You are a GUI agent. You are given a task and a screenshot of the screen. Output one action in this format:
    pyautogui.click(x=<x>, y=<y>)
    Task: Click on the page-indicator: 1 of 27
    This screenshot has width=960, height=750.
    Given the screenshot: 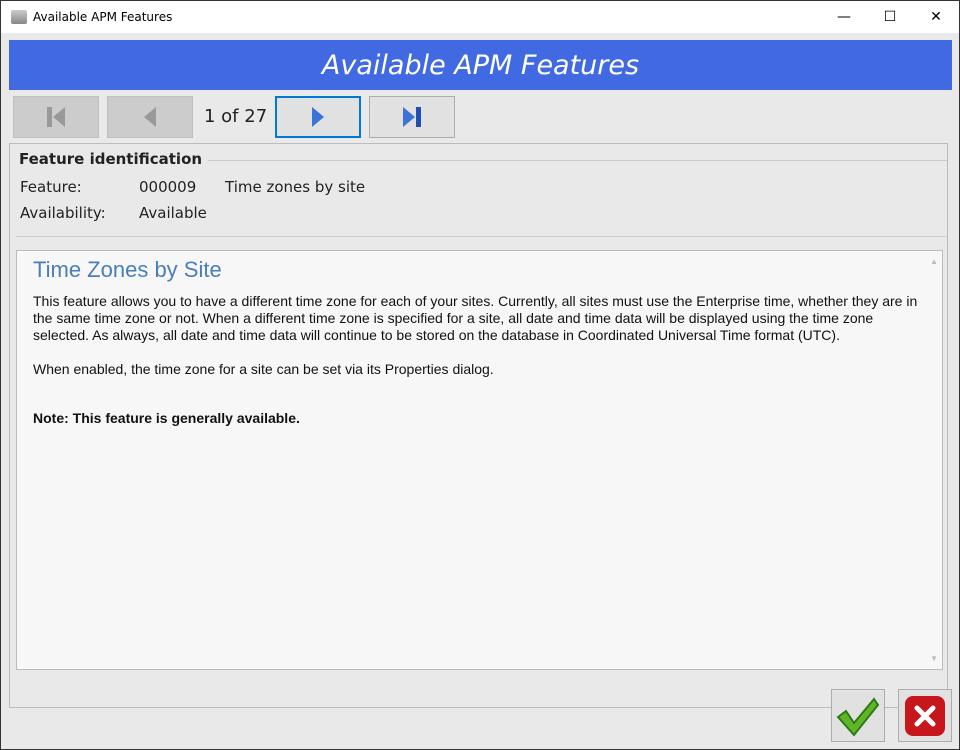 What is the action you would take?
    pyautogui.click(x=236, y=116)
    